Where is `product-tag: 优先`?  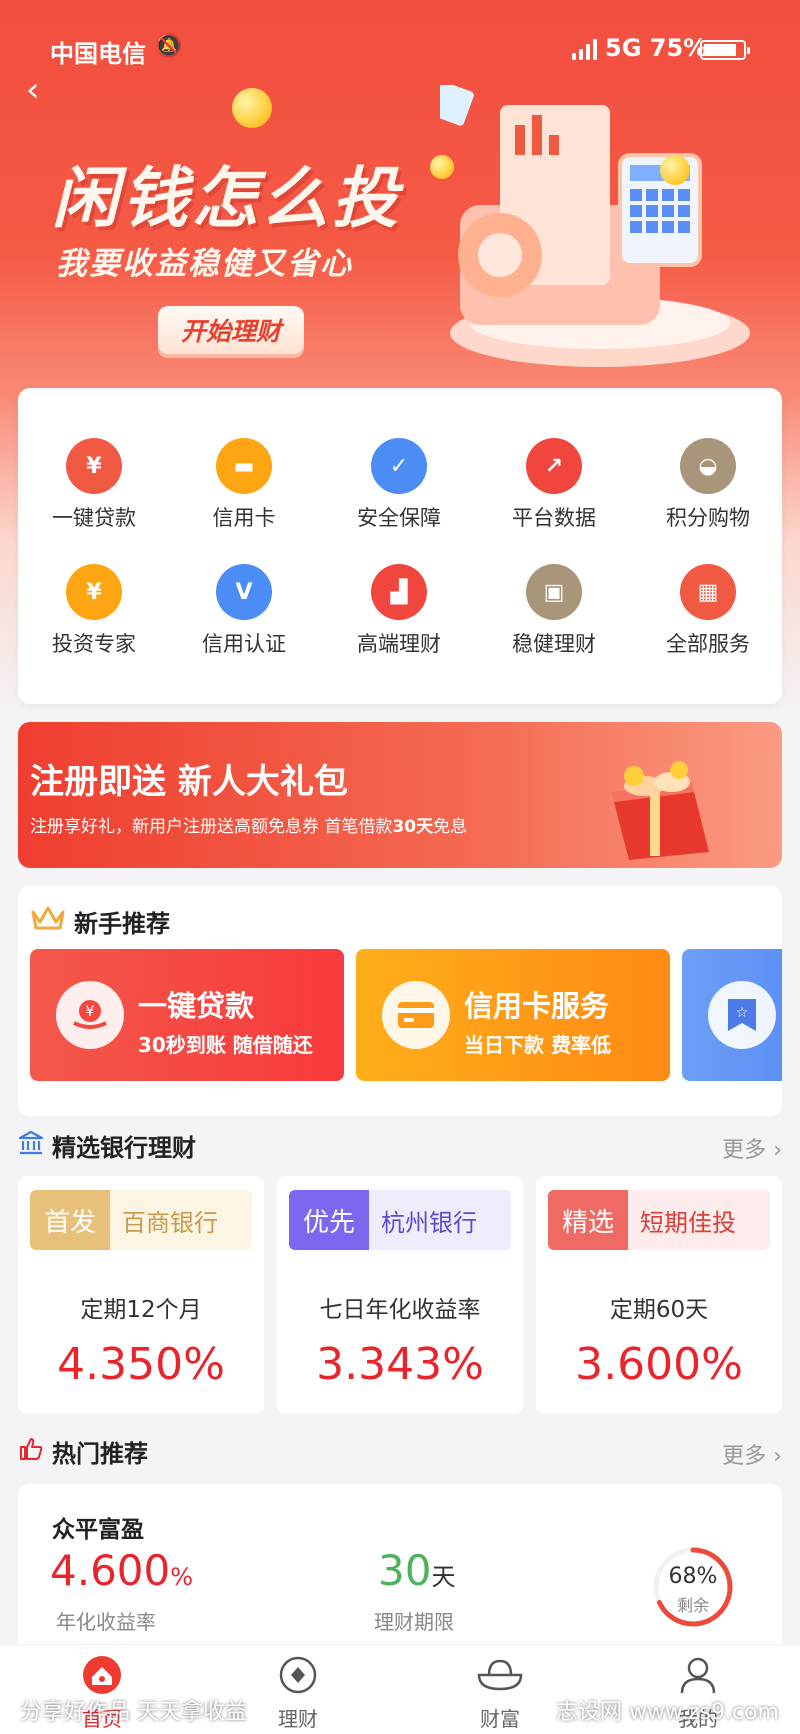 product-tag: 优先 is located at coordinates (329, 1220).